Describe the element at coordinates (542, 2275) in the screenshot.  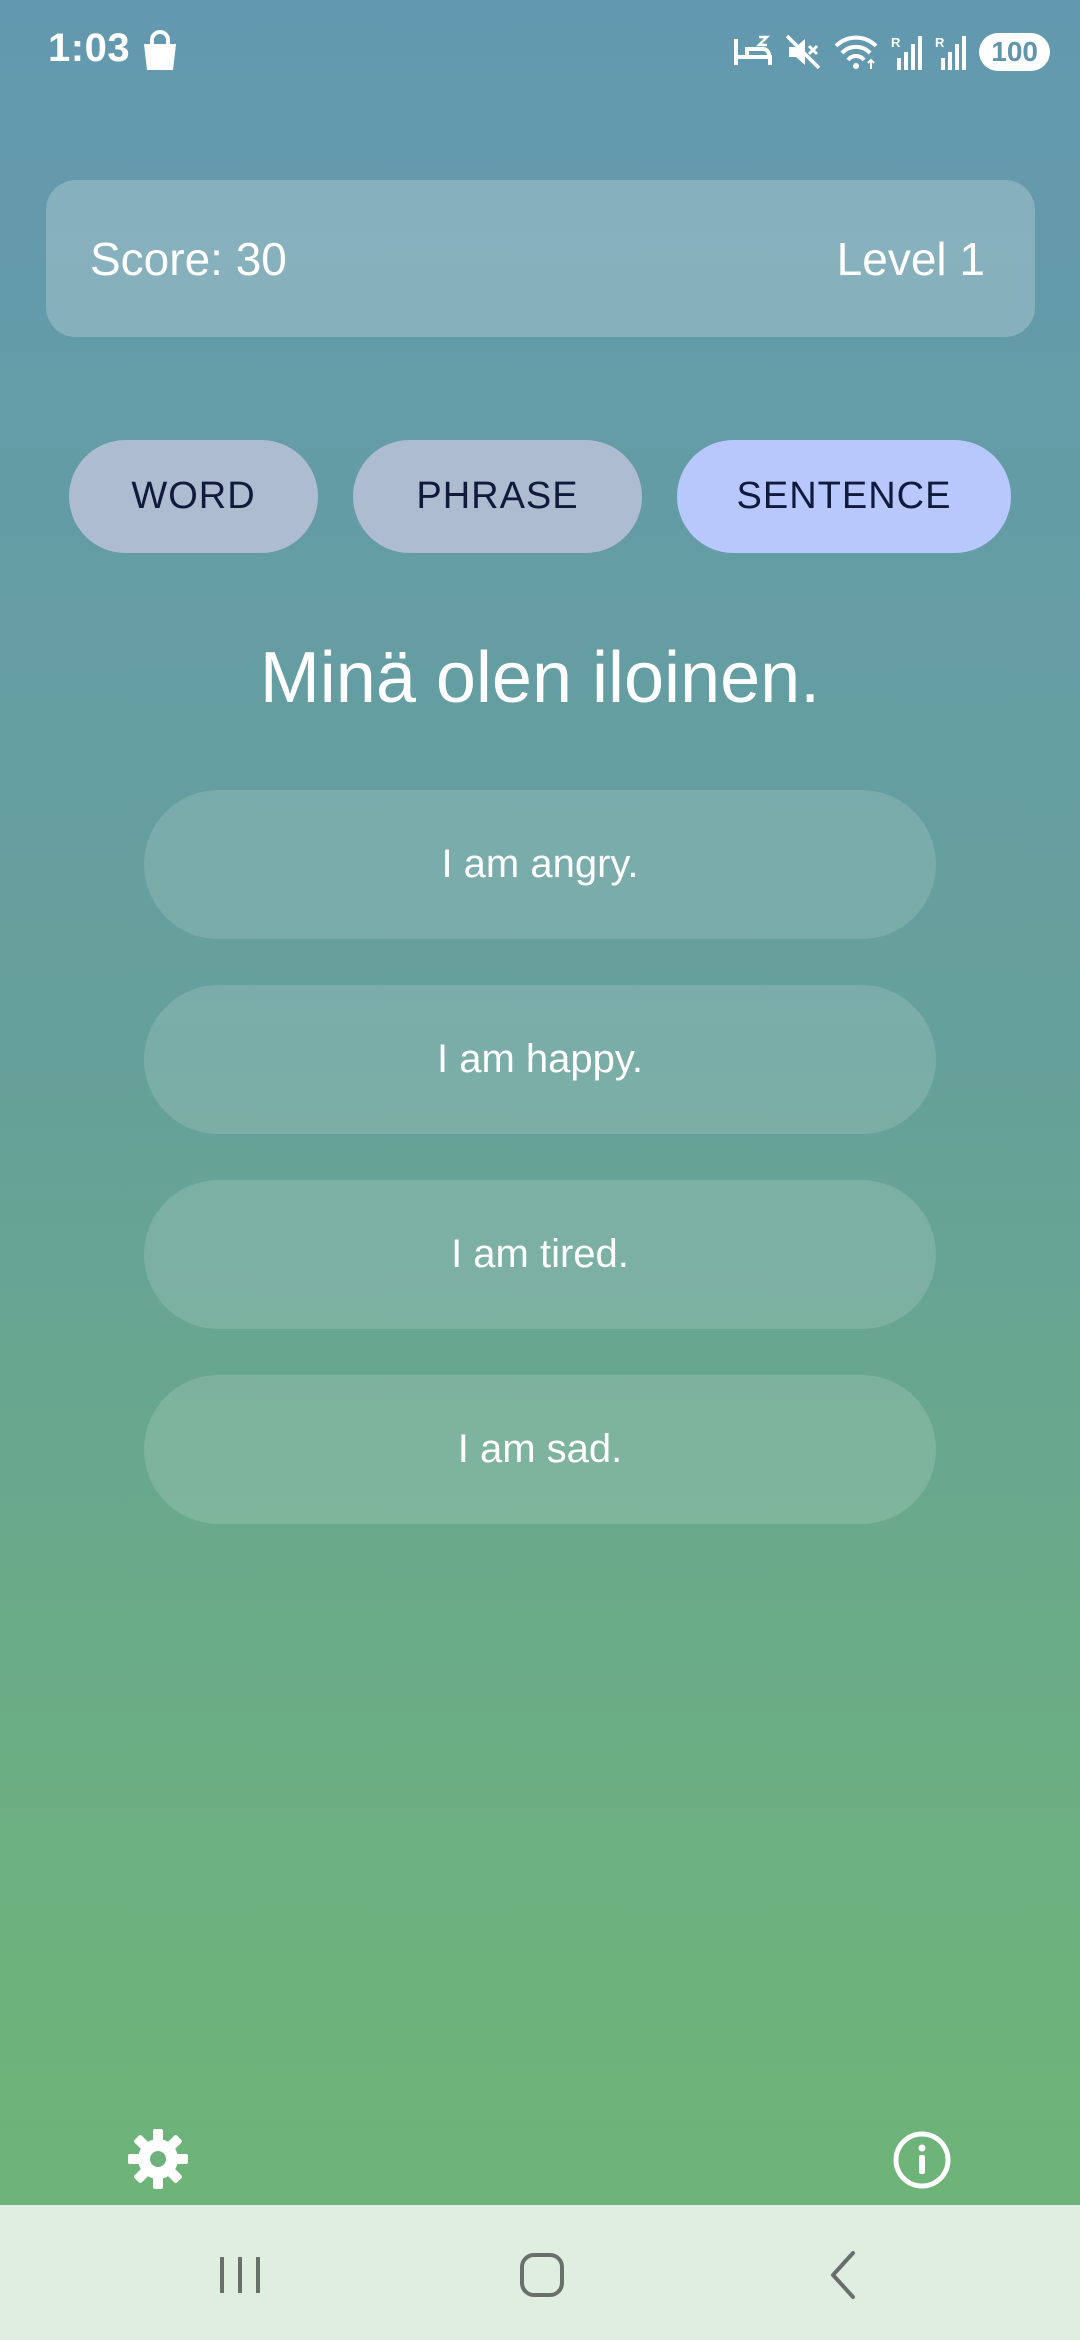
I see `home-icon` at that location.